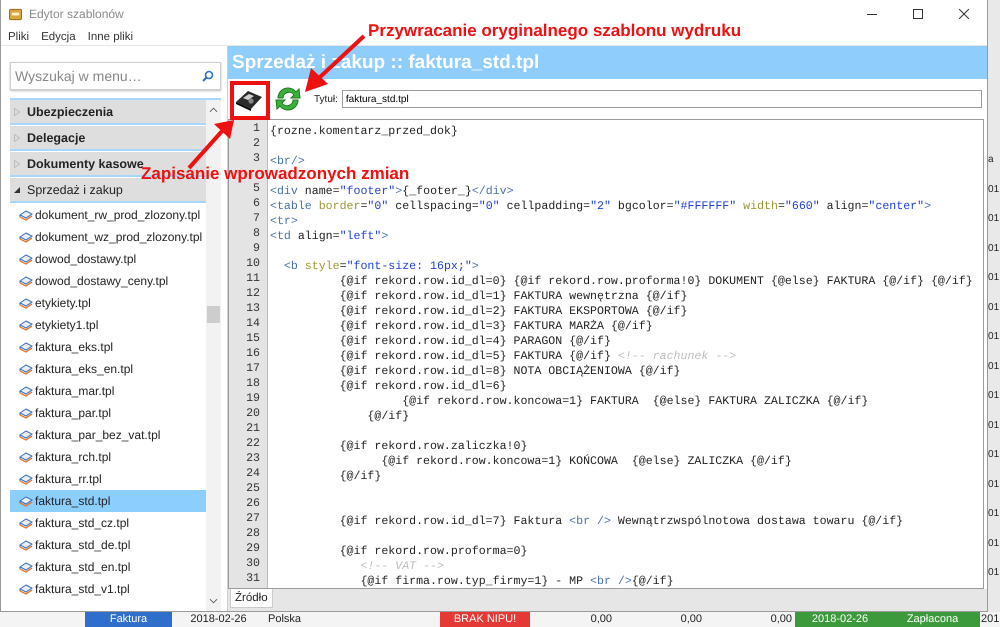 This screenshot has width=1000, height=627. What do you see at coordinates (253, 398) in the screenshot?
I see `line-number: 19` at bounding box center [253, 398].